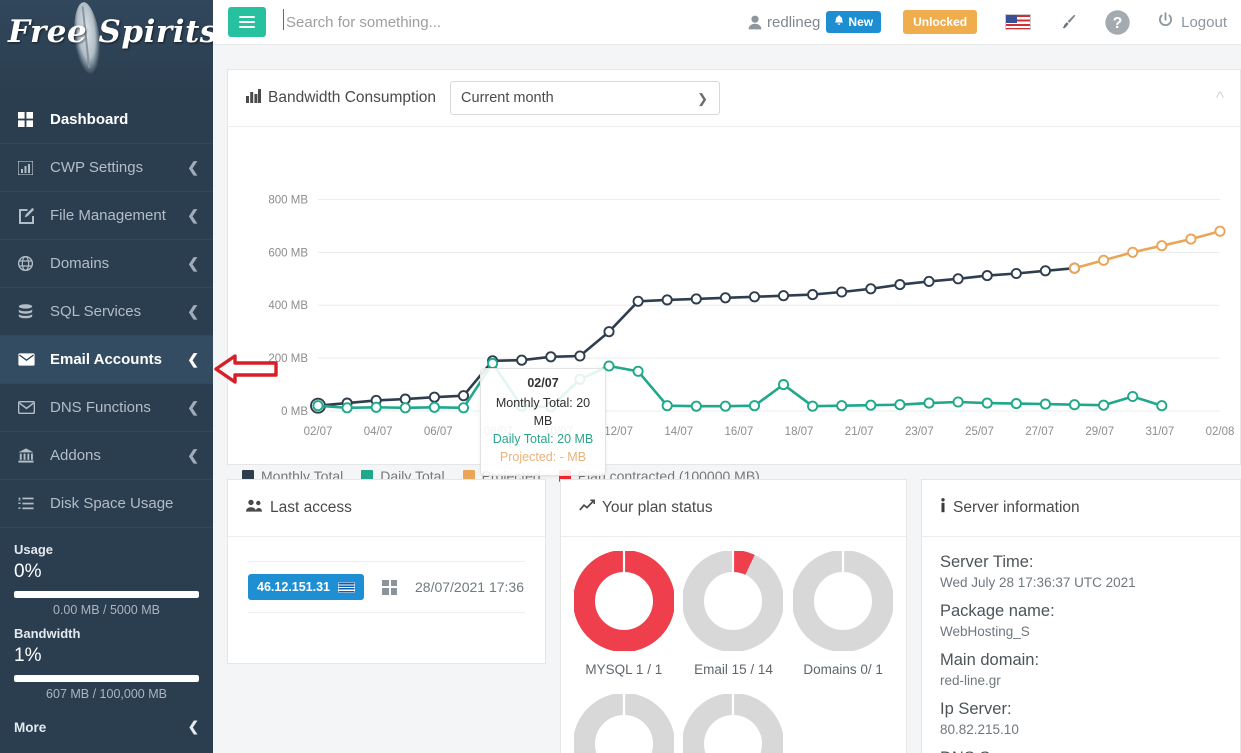 The height and width of the screenshot is (753, 1241). I want to click on notifications-badge: New, so click(854, 22).